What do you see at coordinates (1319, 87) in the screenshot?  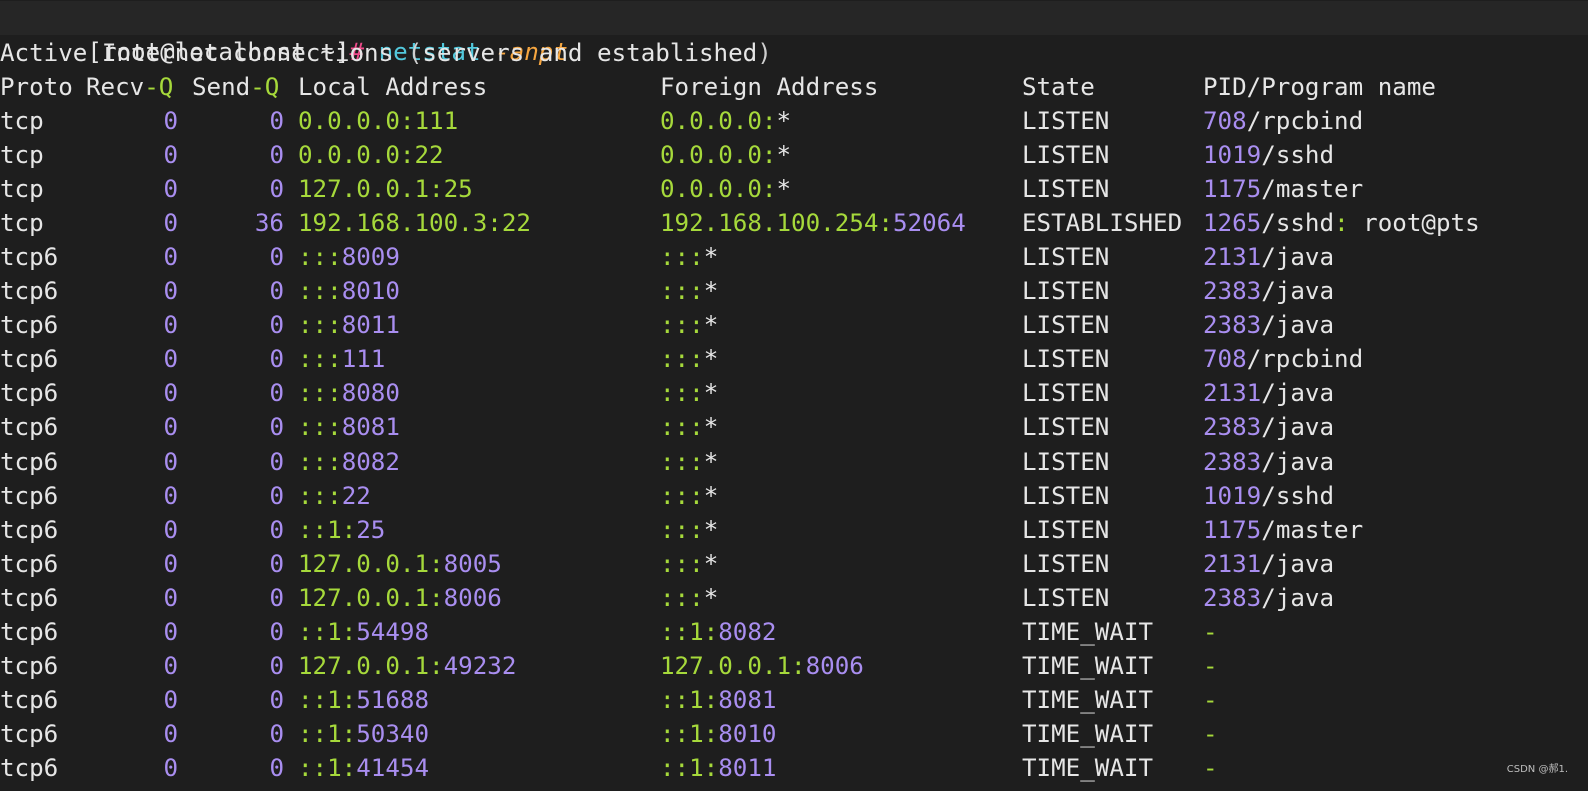 I see `header-pid-program: PID/Program name` at bounding box center [1319, 87].